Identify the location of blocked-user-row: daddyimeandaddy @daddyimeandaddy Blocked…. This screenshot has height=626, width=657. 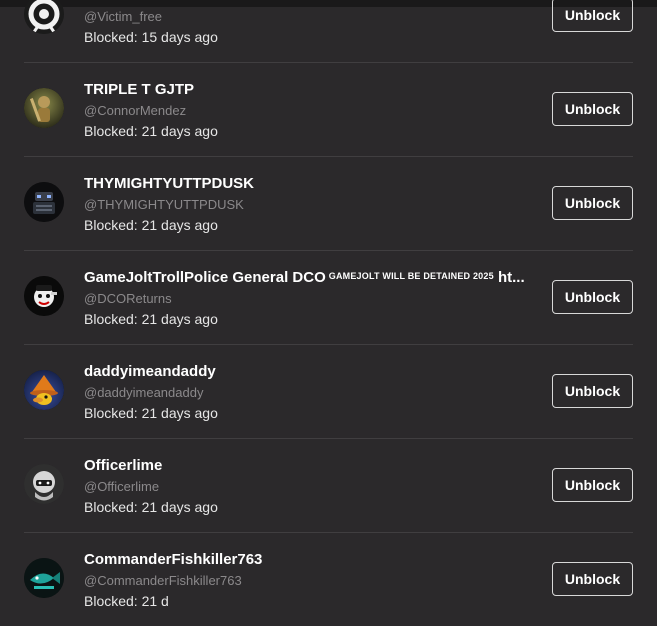
(328, 392).